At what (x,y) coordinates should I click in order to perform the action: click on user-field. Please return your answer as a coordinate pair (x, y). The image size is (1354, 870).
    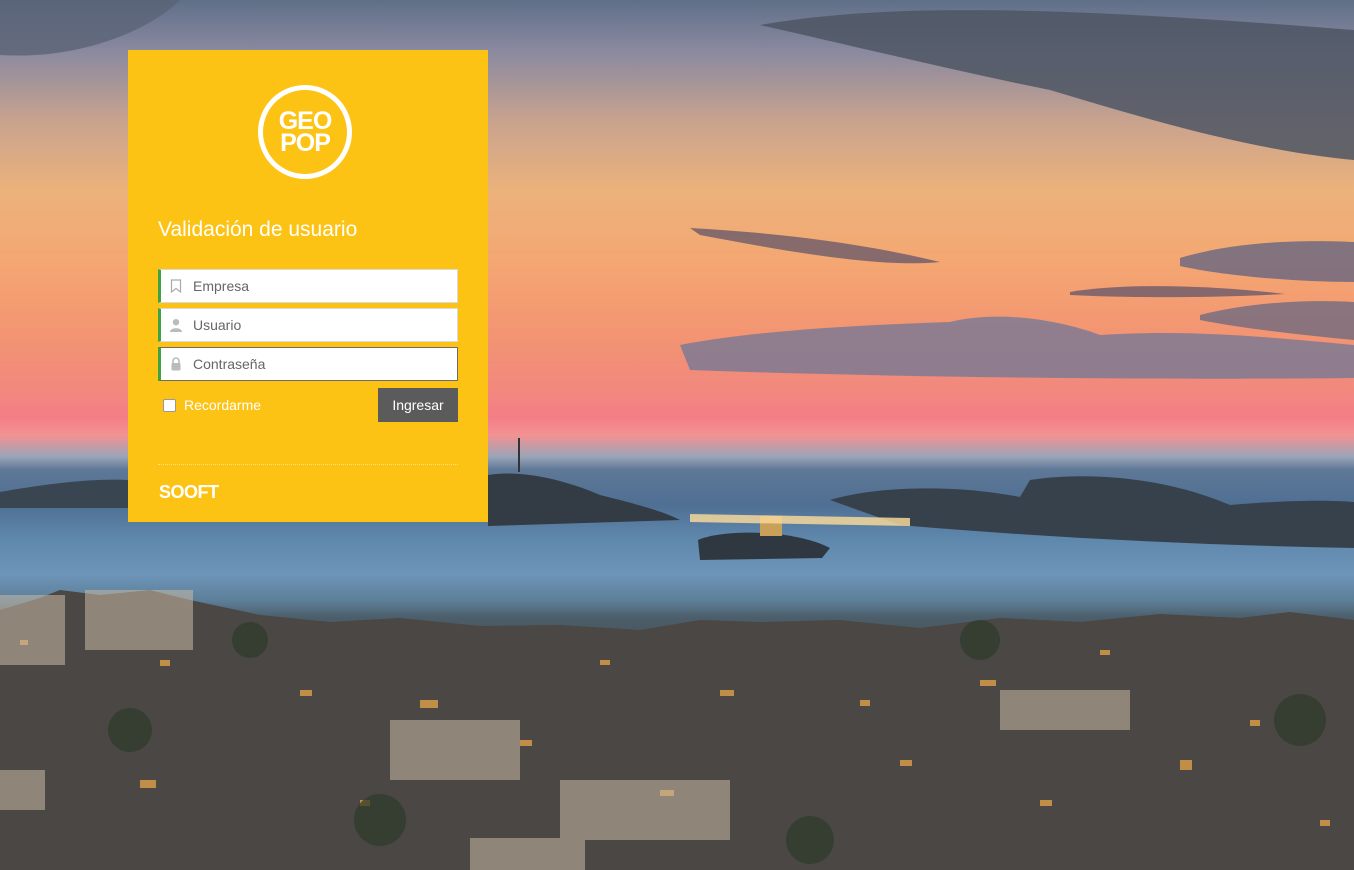
    Looking at the image, I should click on (308, 325).